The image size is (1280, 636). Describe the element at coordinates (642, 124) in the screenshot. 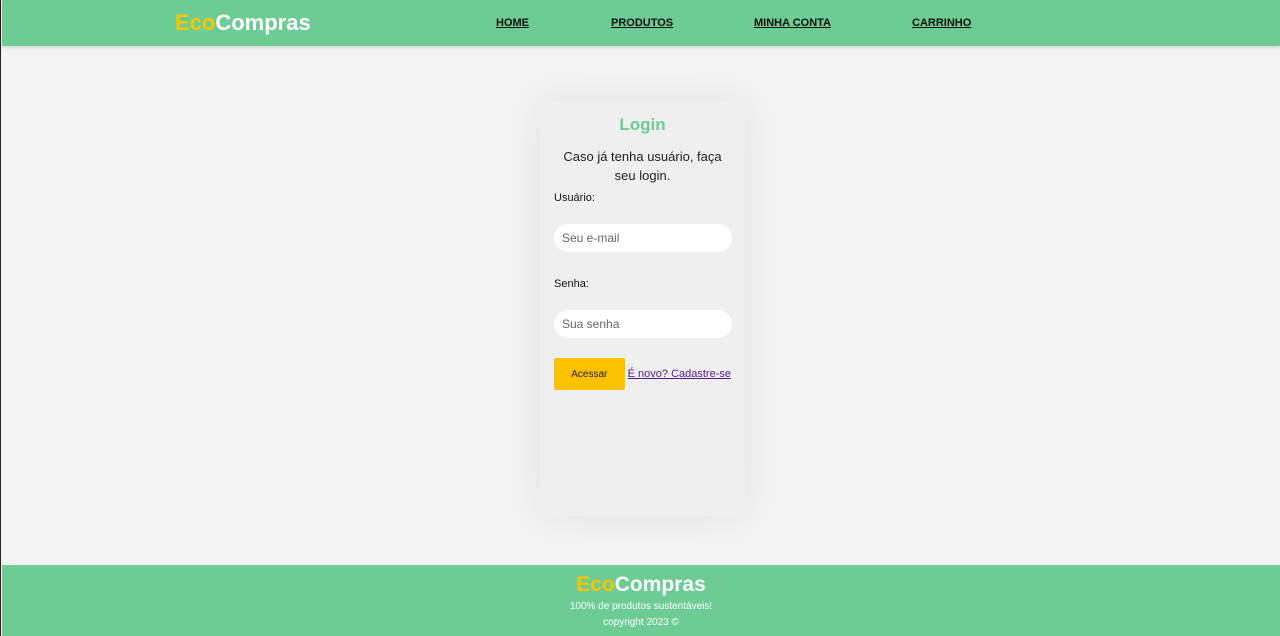

I see `login-title: Login` at that location.